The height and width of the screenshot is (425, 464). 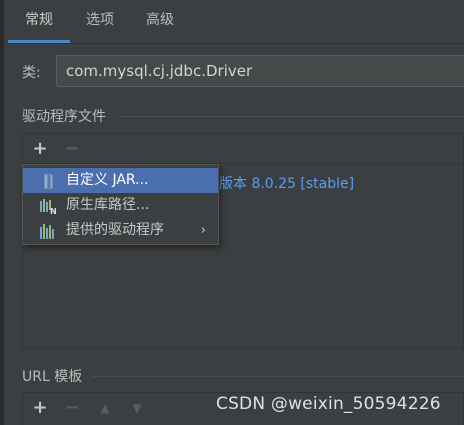 I want to click on driver-files-title: 驱动程序文件, so click(x=64, y=117).